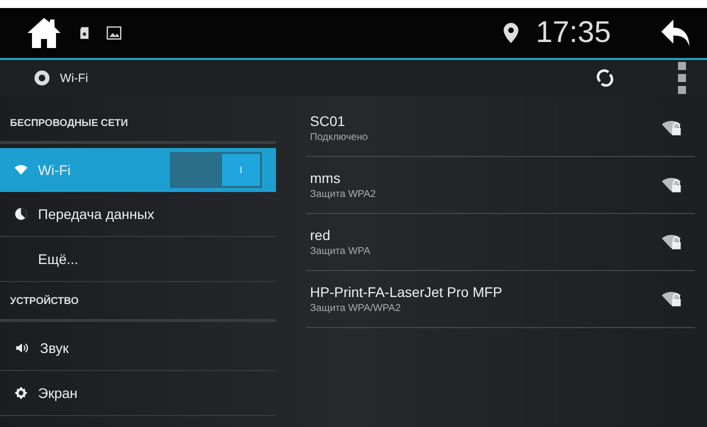  I want to click on pie-chart-icon, so click(21, 214).